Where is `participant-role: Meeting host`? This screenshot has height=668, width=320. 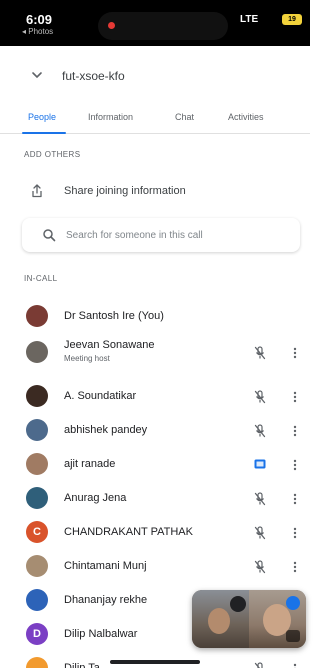 participant-role: Meeting host is located at coordinates (87, 358).